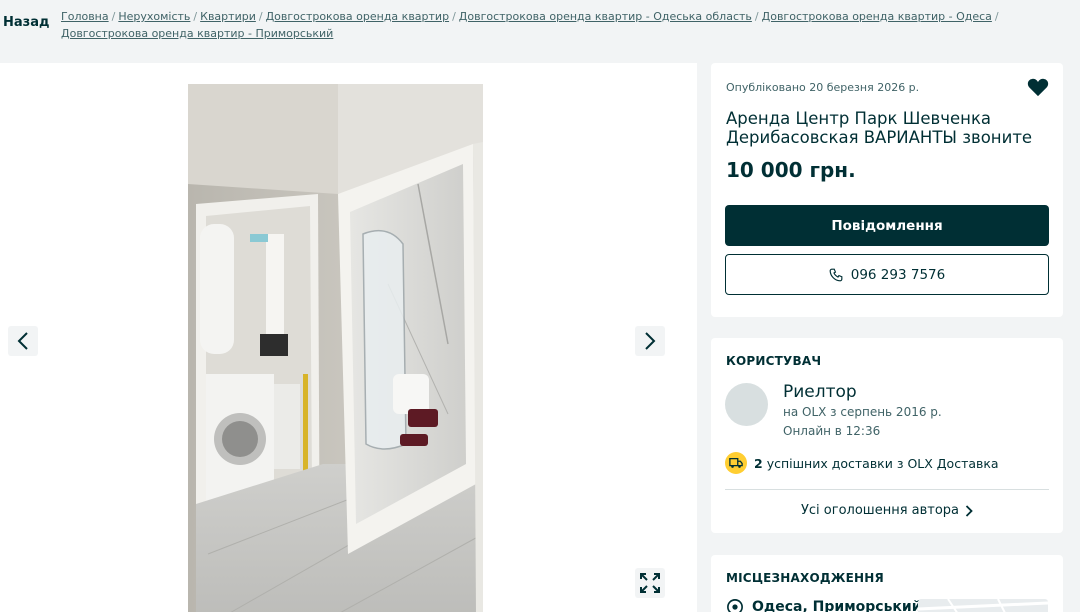 This screenshot has width=1080, height=612. Describe the element at coordinates (880, 510) in the screenshot. I see `all-ads-label: Усі оголошення автора` at that location.